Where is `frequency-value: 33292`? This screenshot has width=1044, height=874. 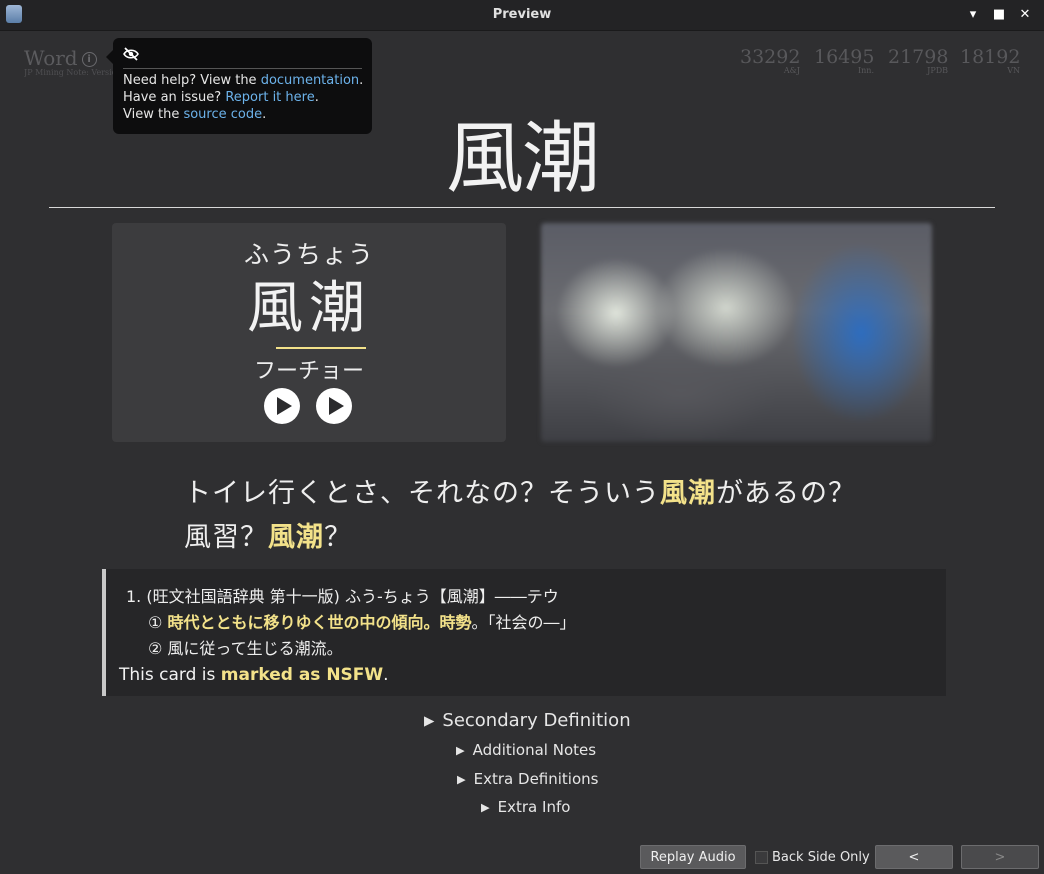
frequency-value: 33292 is located at coordinates (770, 57).